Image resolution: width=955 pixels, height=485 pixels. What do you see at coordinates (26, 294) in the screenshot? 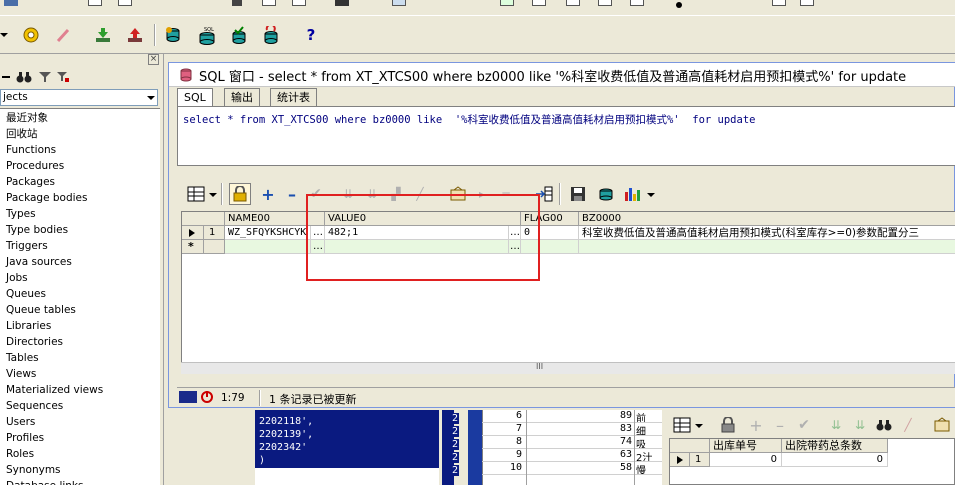
I see `object-tree-item: Queues` at bounding box center [26, 294].